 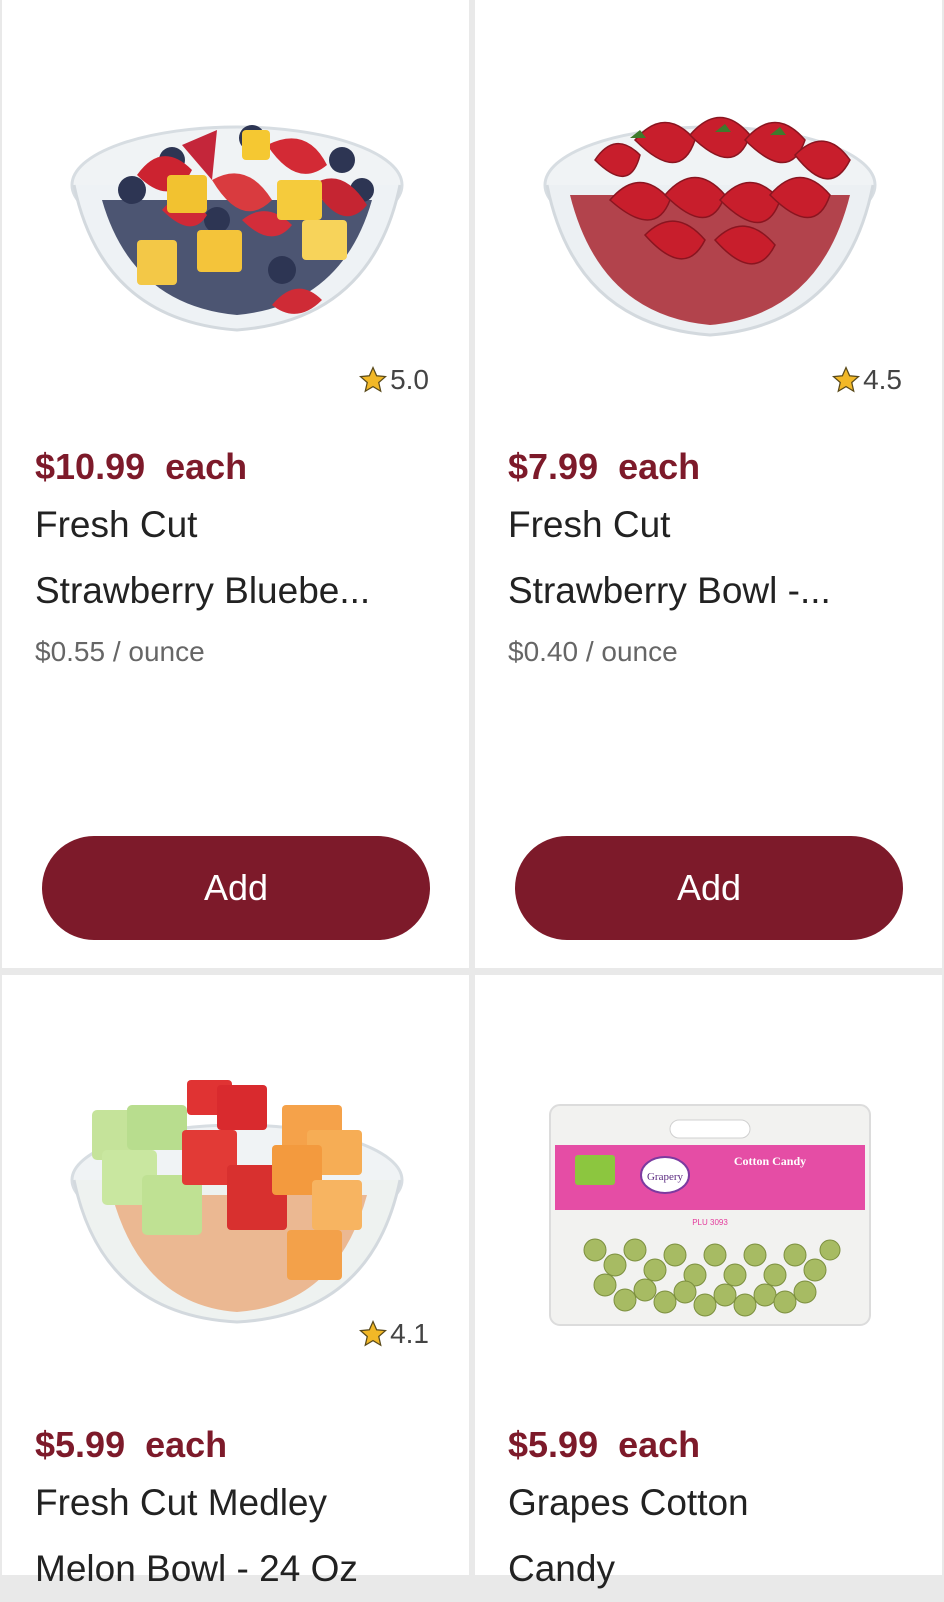 I want to click on price-amount: $10.99, so click(x=90, y=466).